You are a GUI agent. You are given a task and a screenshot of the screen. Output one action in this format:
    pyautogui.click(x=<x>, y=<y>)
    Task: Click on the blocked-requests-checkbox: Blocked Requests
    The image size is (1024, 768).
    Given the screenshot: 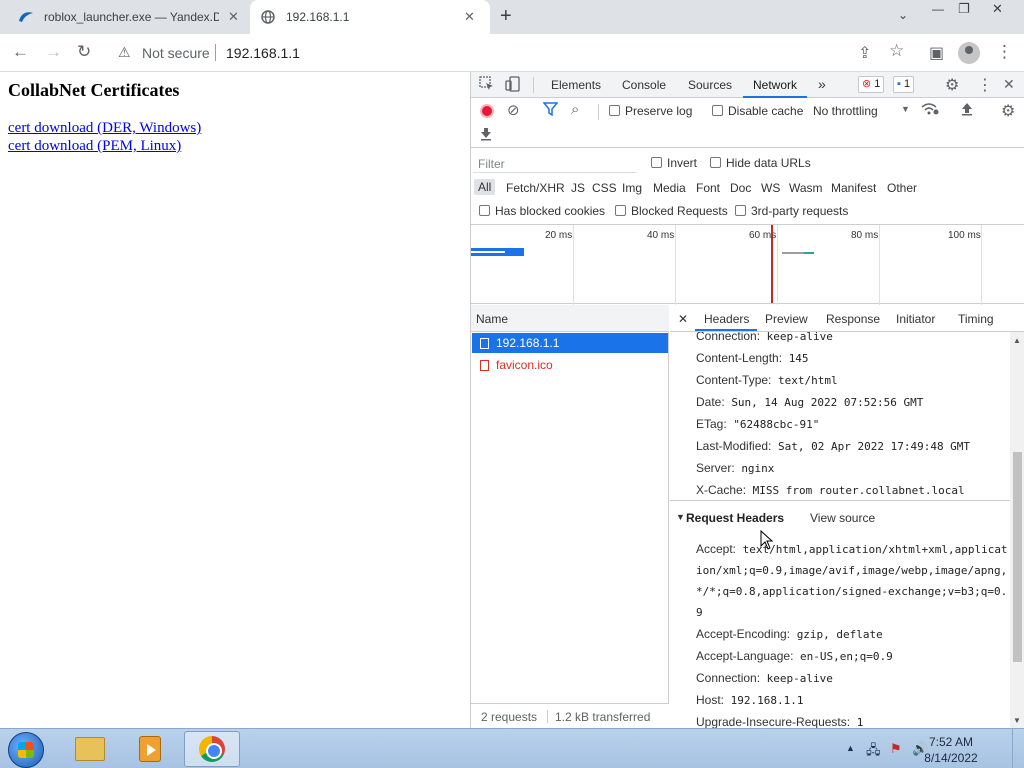 What is the action you would take?
    pyautogui.click(x=671, y=211)
    